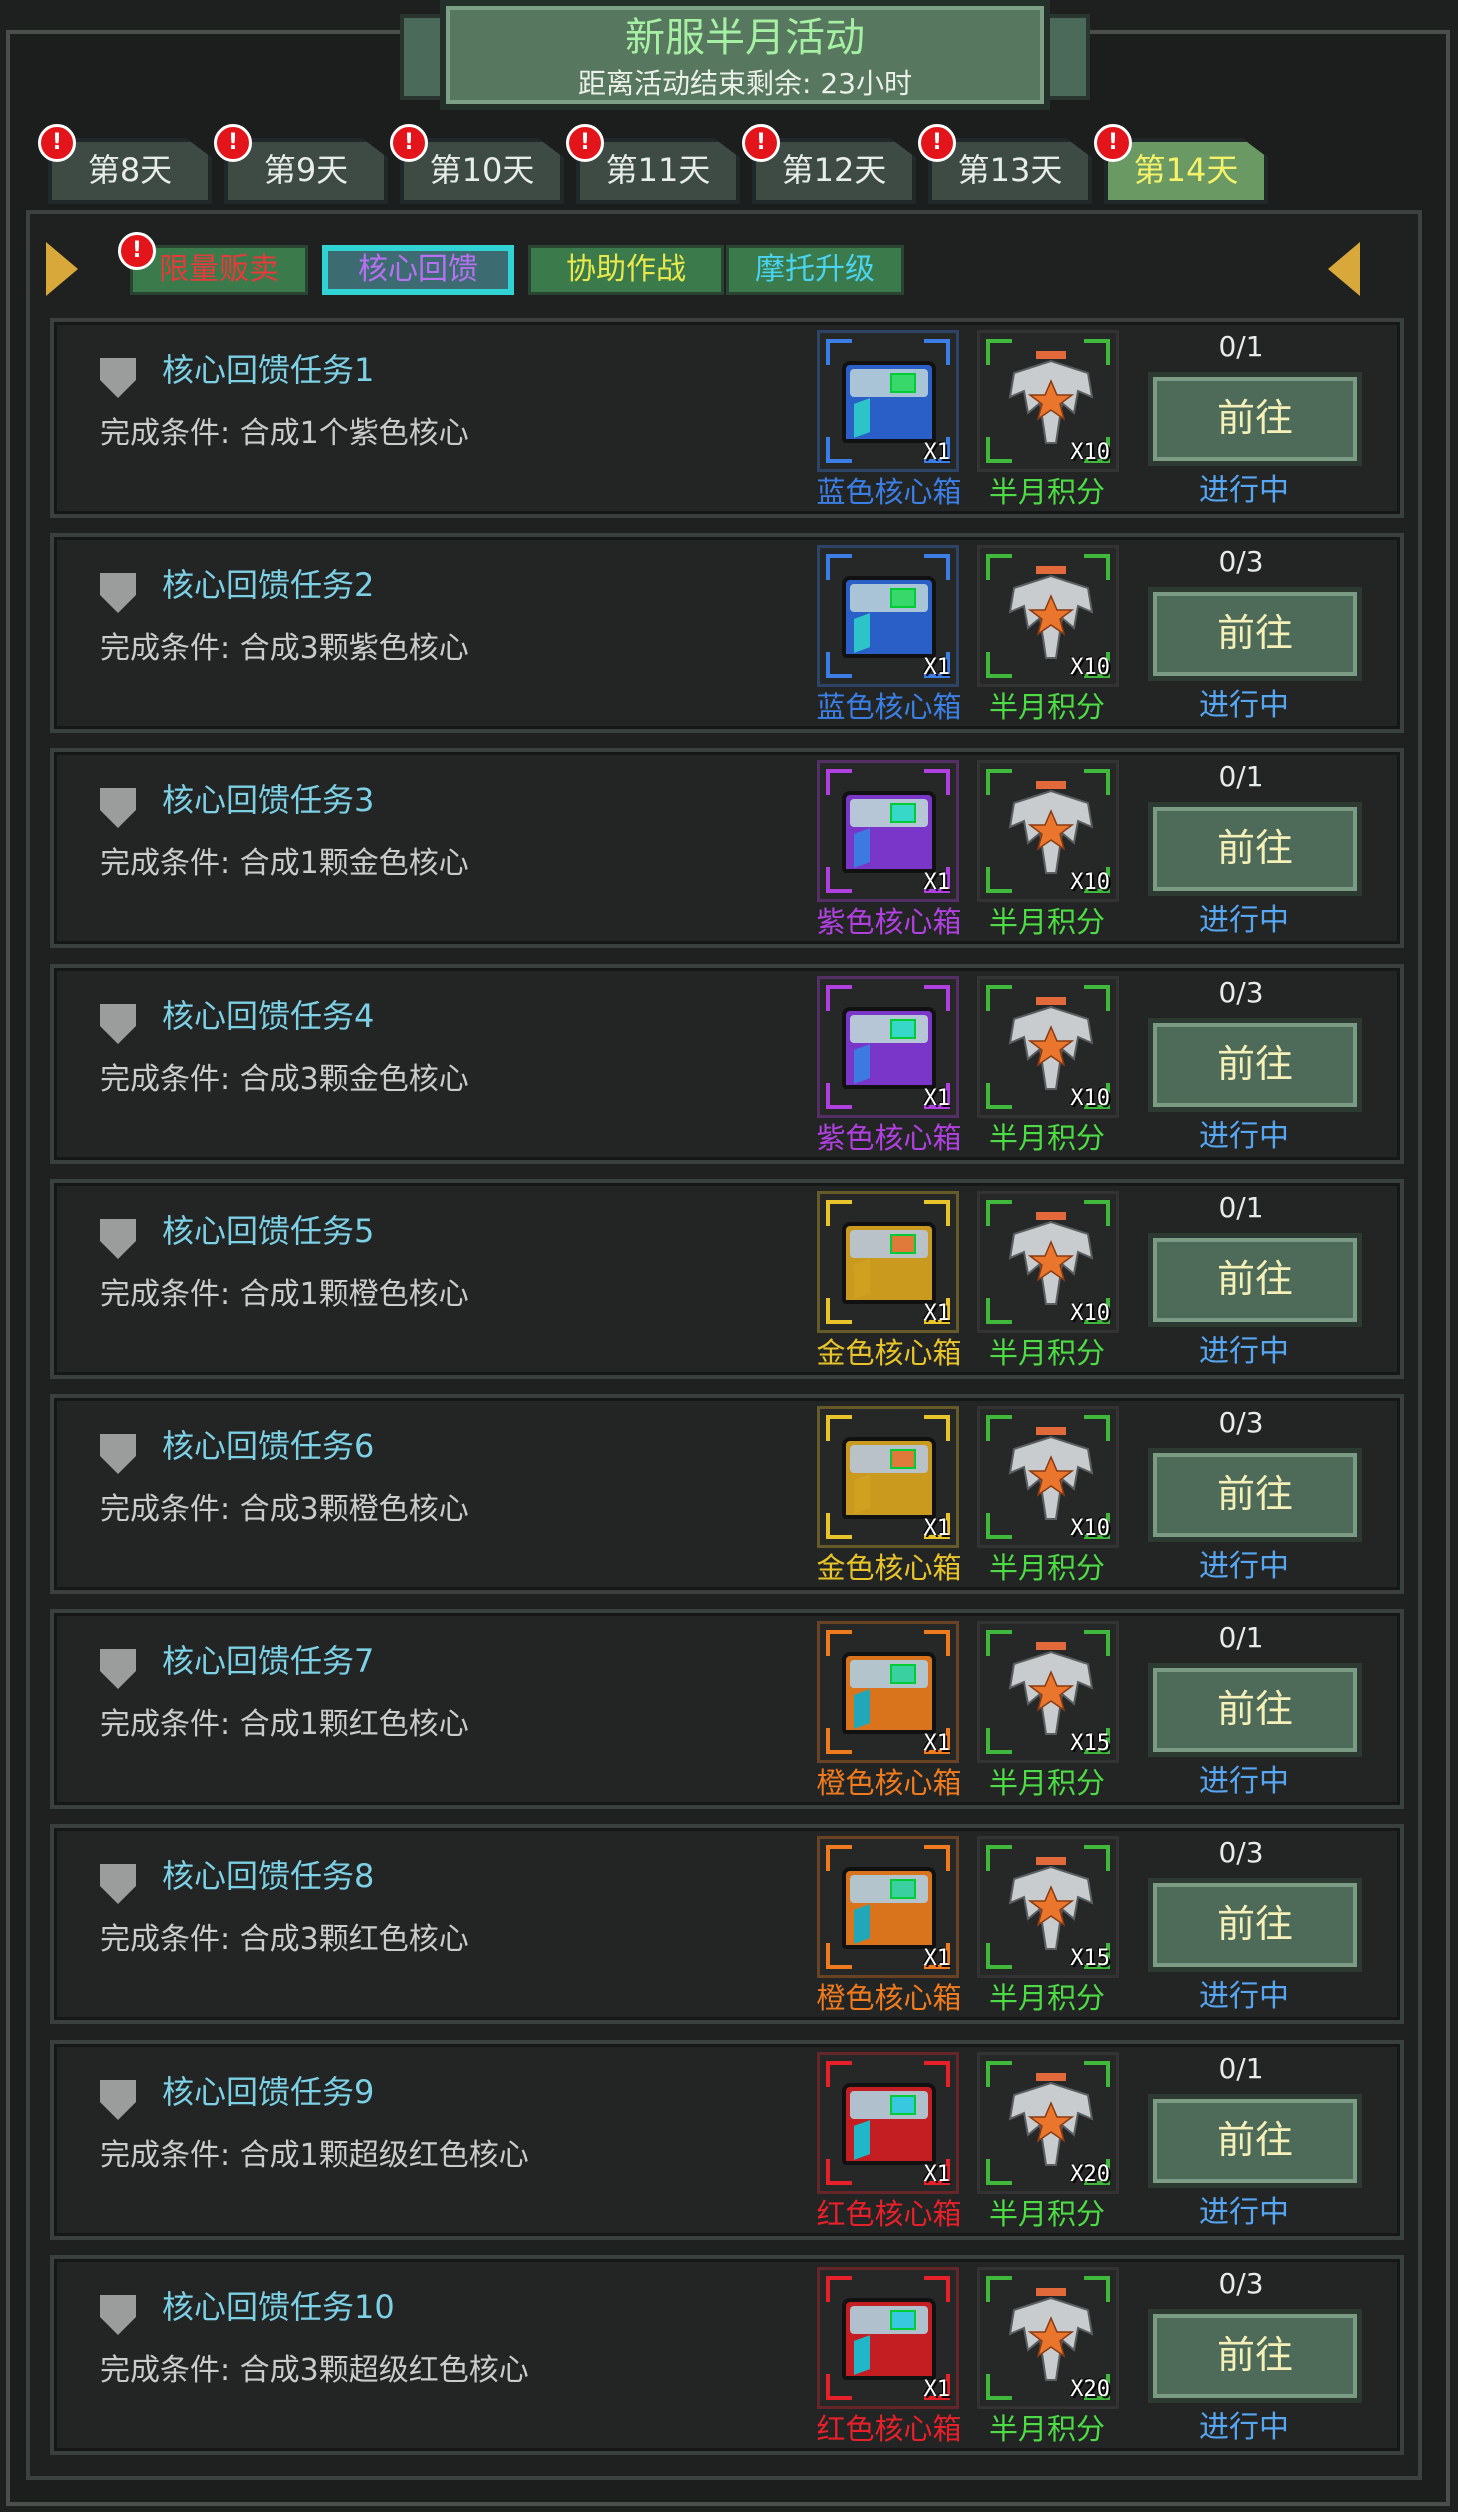 Image resolution: width=1458 pixels, height=2512 pixels. Describe the element at coordinates (1090, 1743) in the screenshot. I see `points-count: X15` at that location.